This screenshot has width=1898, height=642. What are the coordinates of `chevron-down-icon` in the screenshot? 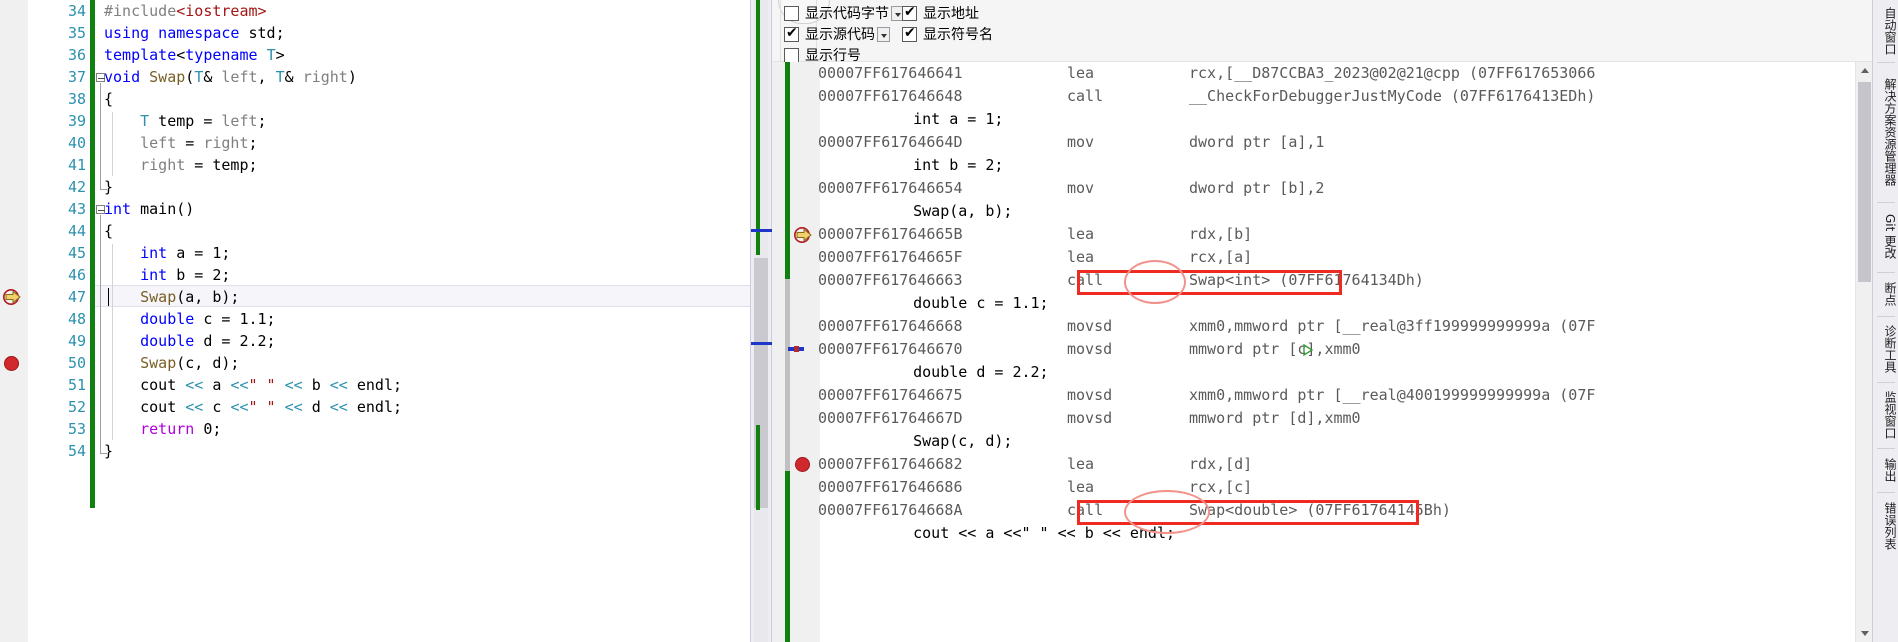 It's located at (883, 34).